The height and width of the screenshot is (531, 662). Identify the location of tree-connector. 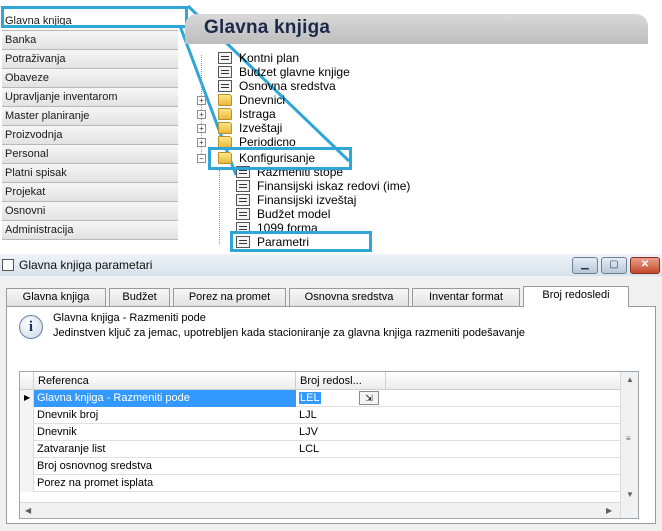
(219, 207).